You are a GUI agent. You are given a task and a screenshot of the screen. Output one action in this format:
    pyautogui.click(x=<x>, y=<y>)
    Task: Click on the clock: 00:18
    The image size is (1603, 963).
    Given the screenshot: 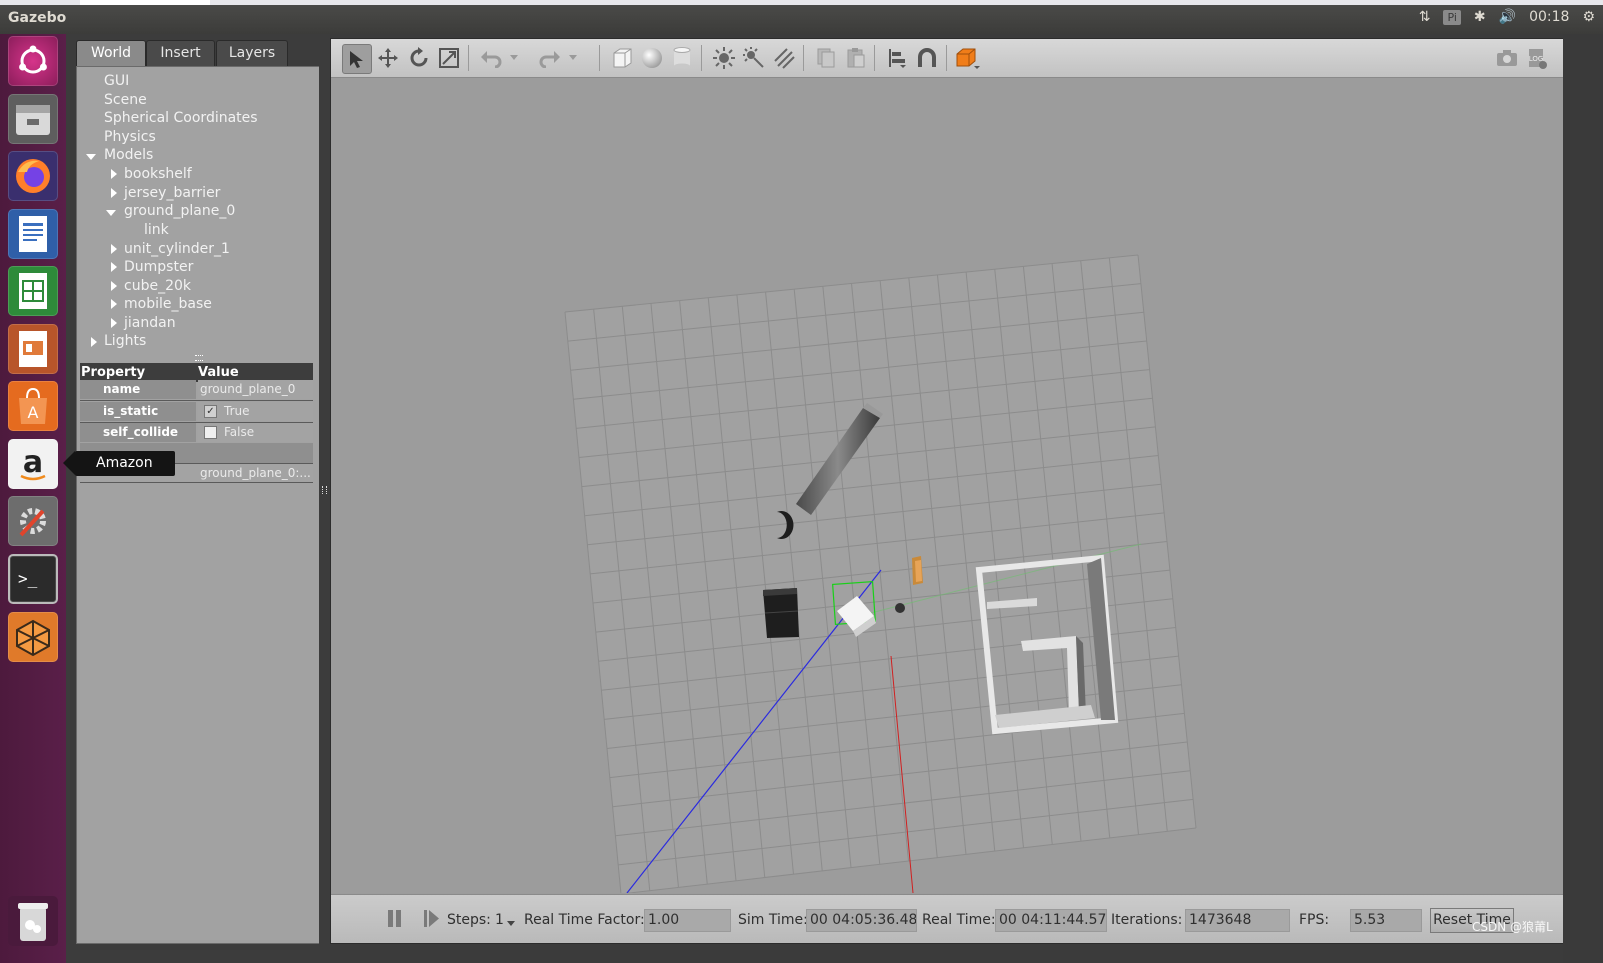 What is the action you would take?
    pyautogui.click(x=1549, y=17)
    